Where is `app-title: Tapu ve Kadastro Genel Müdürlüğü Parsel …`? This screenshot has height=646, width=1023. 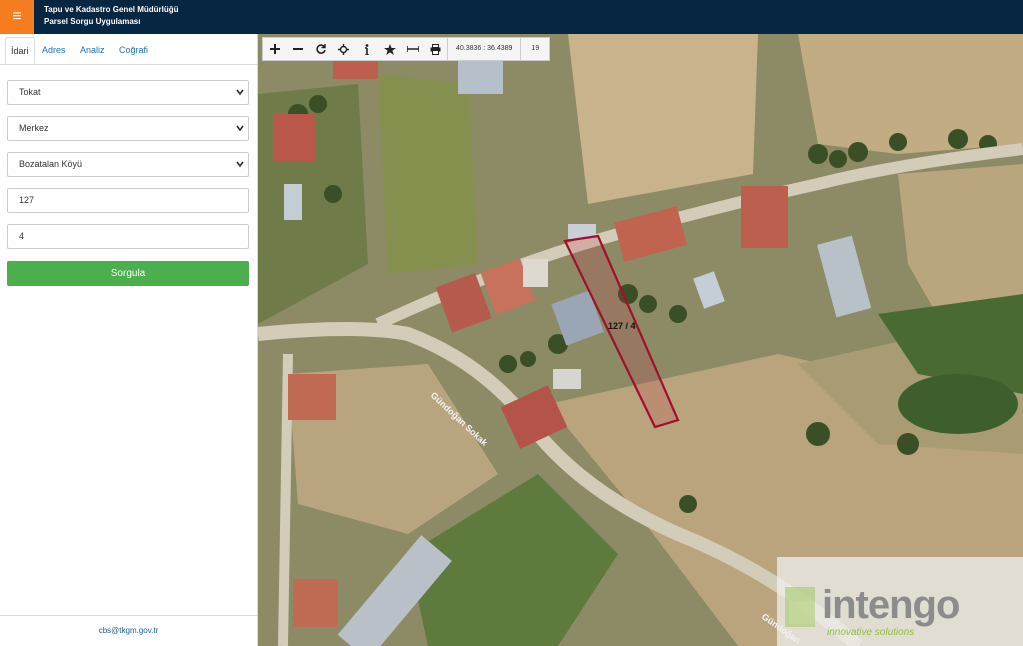
app-title: Tapu ve Kadastro Genel Müdürlüğü Parsel … is located at coordinates (111, 16).